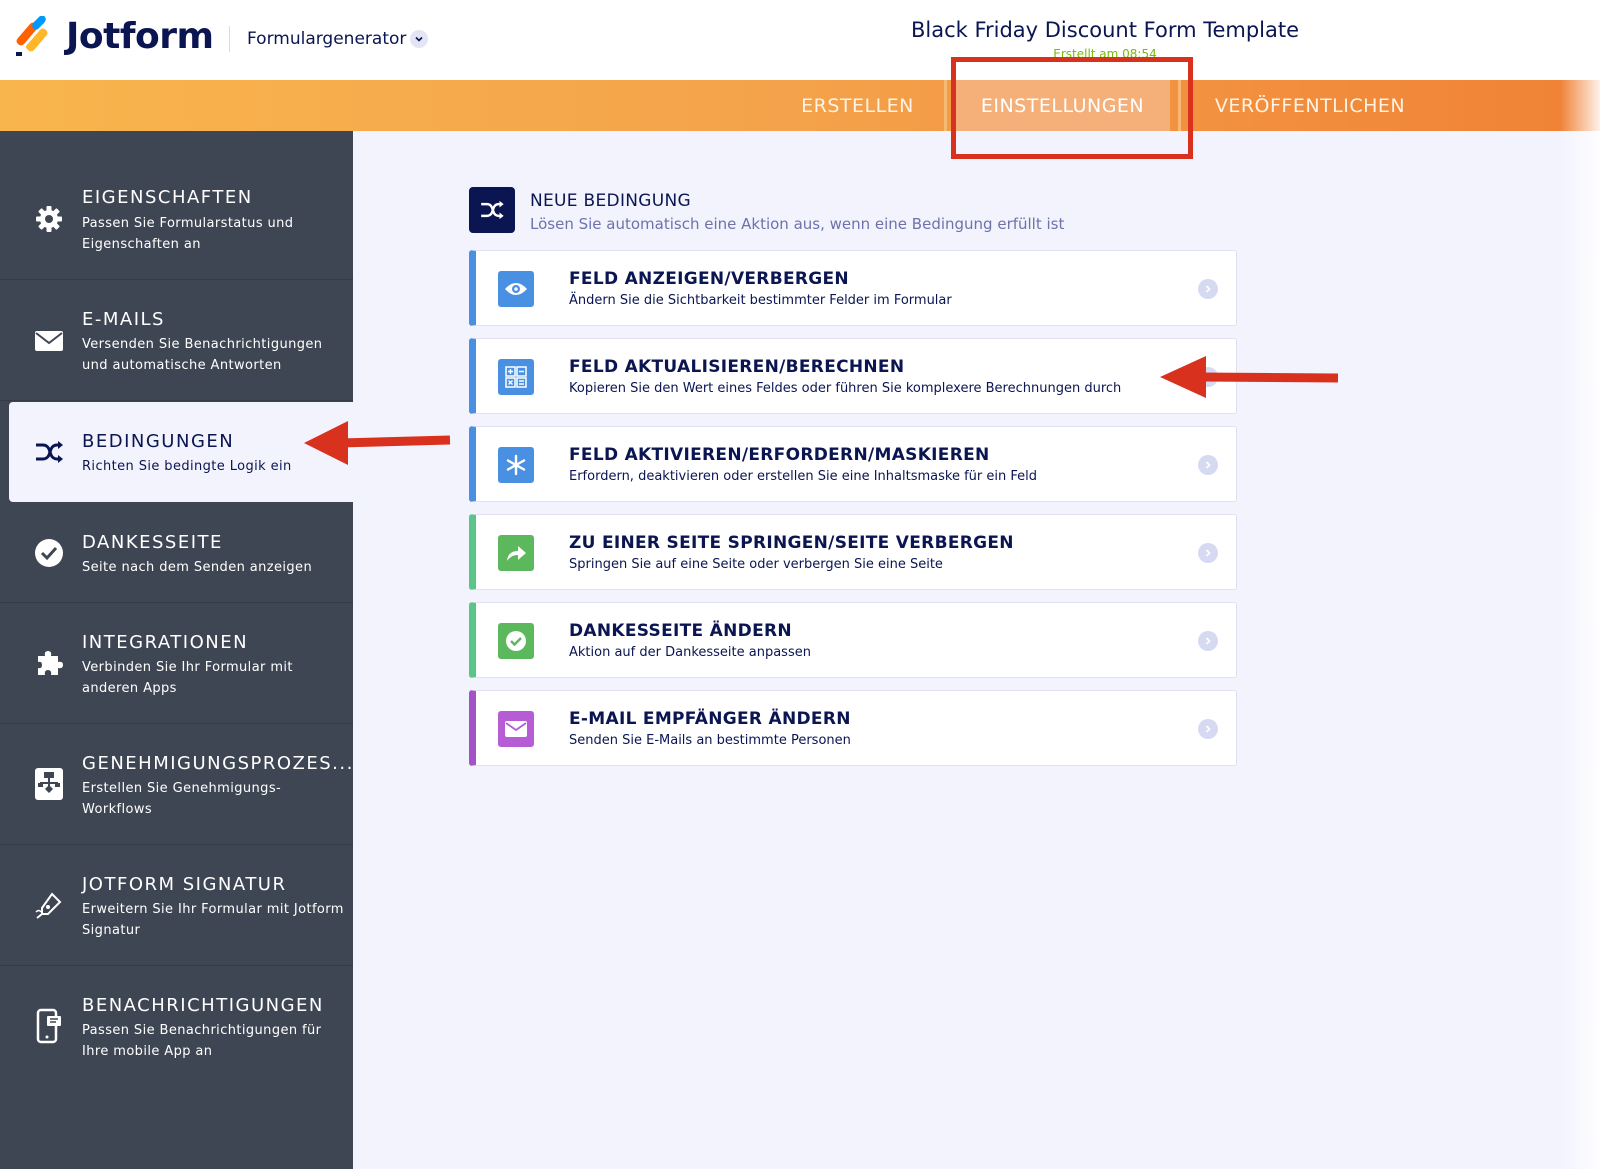 The image size is (1600, 1169). What do you see at coordinates (158, 441) in the screenshot?
I see `sidebar-item-title: BEDINGUNGEN` at bounding box center [158, 441].